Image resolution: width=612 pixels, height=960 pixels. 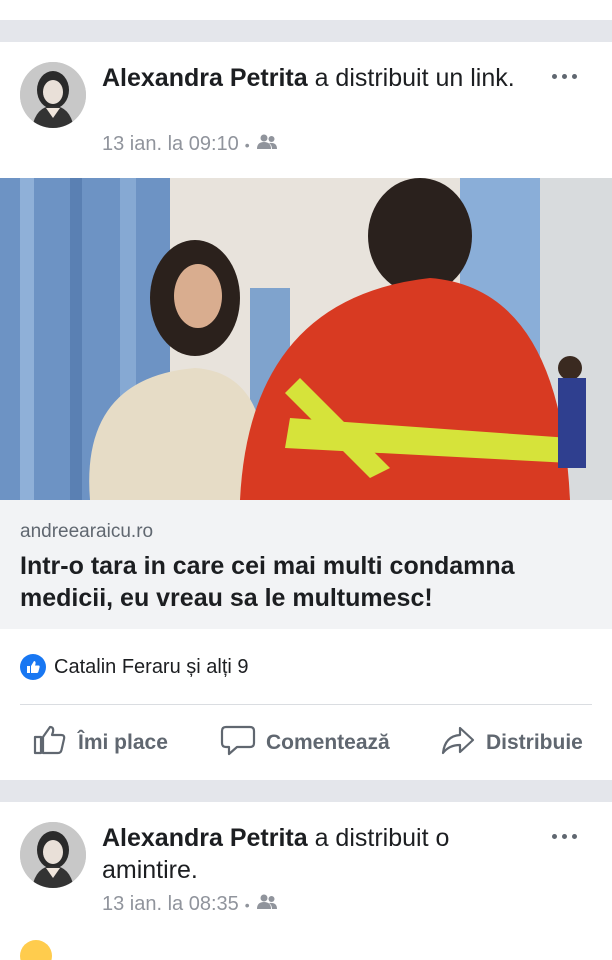 I want to click on post-meta: 13 ian. la 08:35 •, so click(x=190, y=904).